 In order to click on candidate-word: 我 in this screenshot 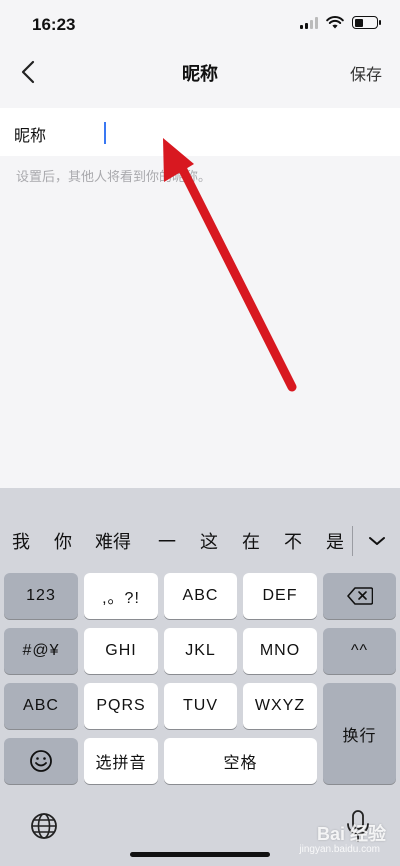, I will do `click(21, 541)`.